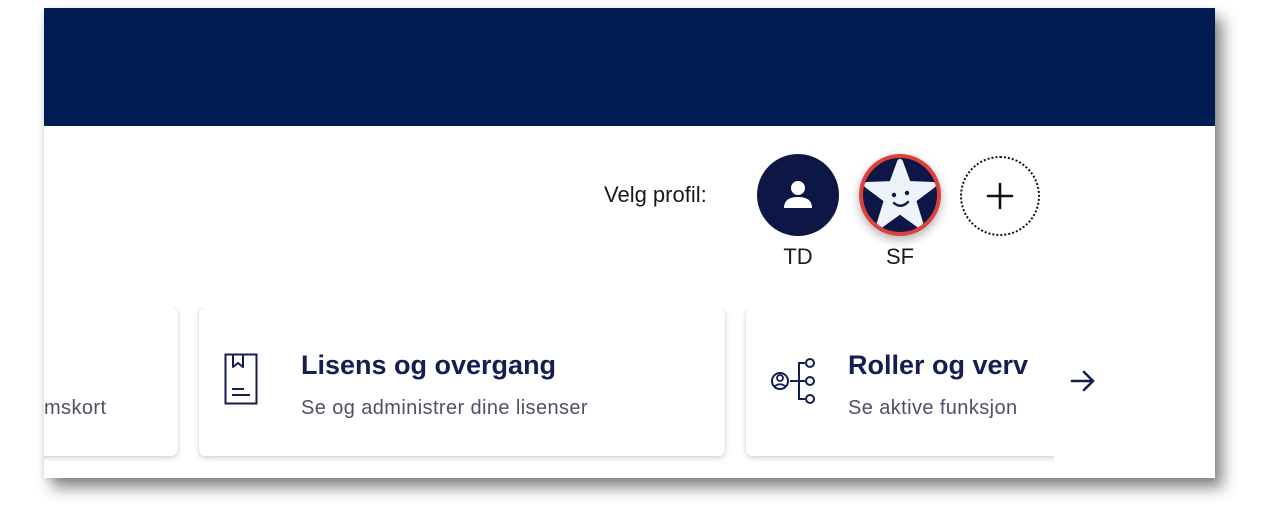  What do you see at coordinates (241, 379) in the screenshot?
I see `license-document-icon` at bounding box center [241, 379].